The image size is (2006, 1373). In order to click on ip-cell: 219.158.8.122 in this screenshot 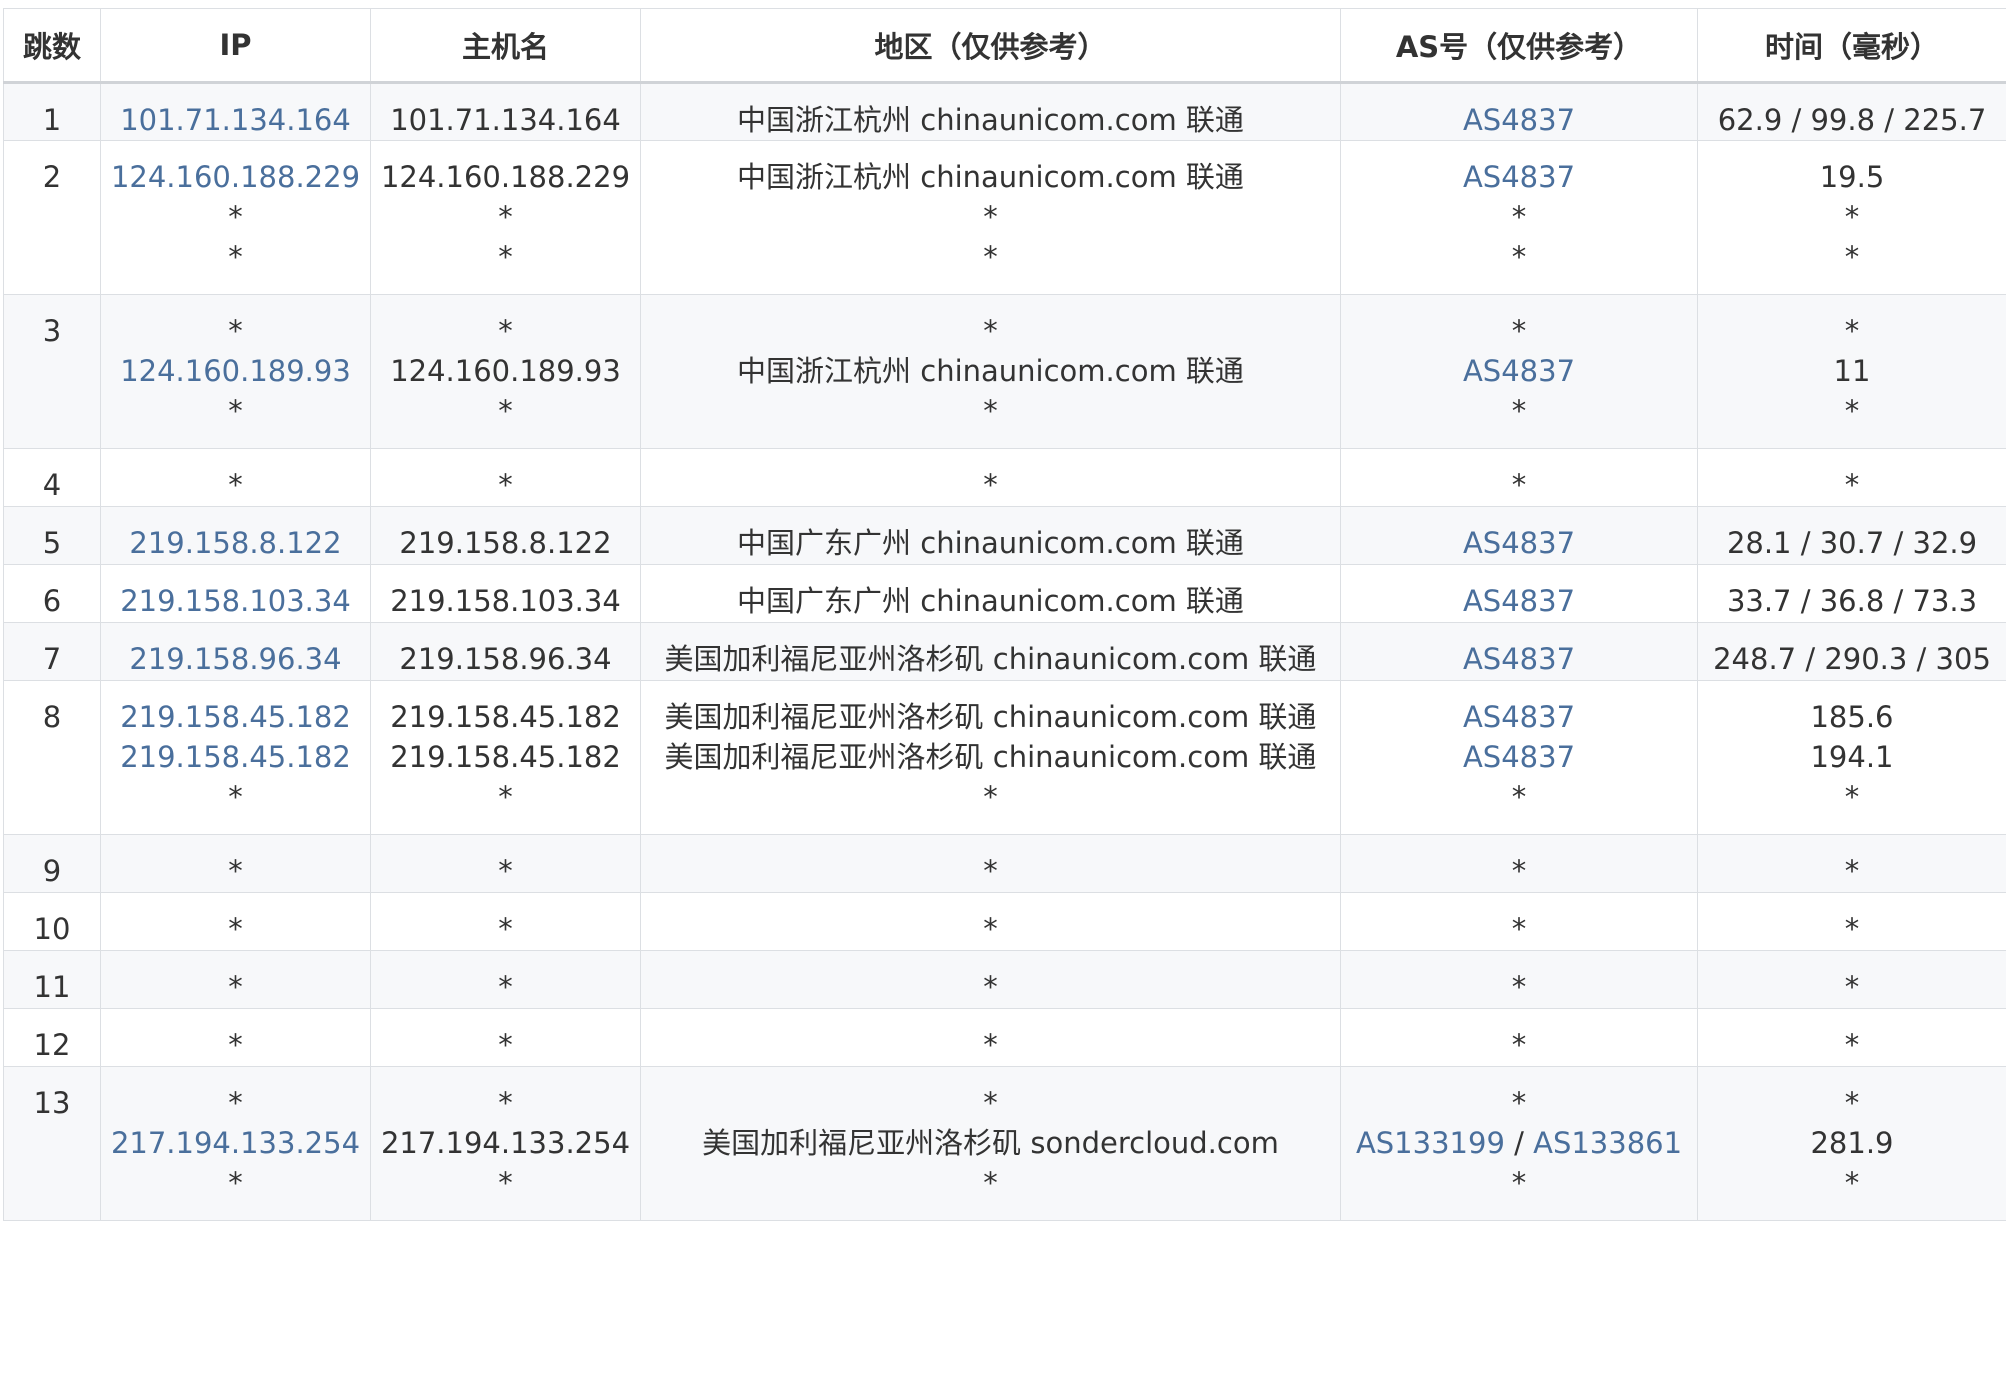, I will do `click(235, 535)`.